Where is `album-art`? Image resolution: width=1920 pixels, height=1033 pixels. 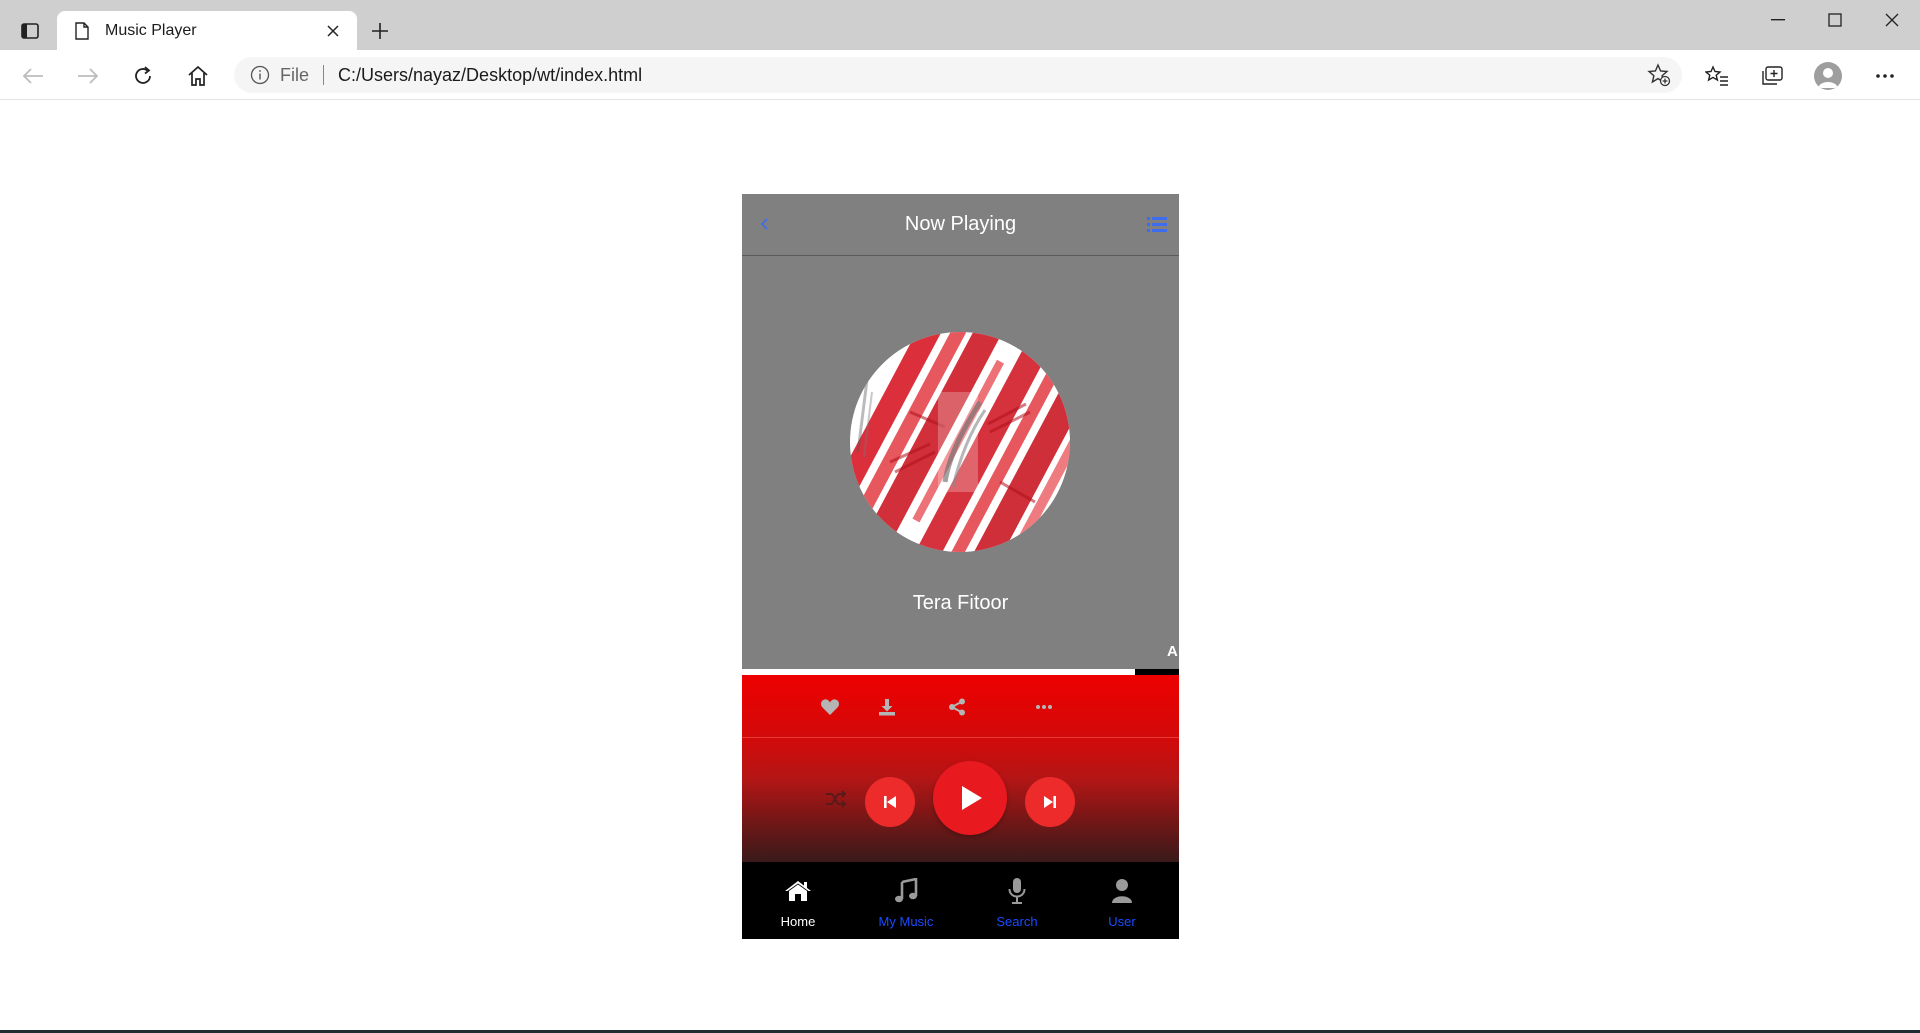 album-art is located at coordinates (960, 442).